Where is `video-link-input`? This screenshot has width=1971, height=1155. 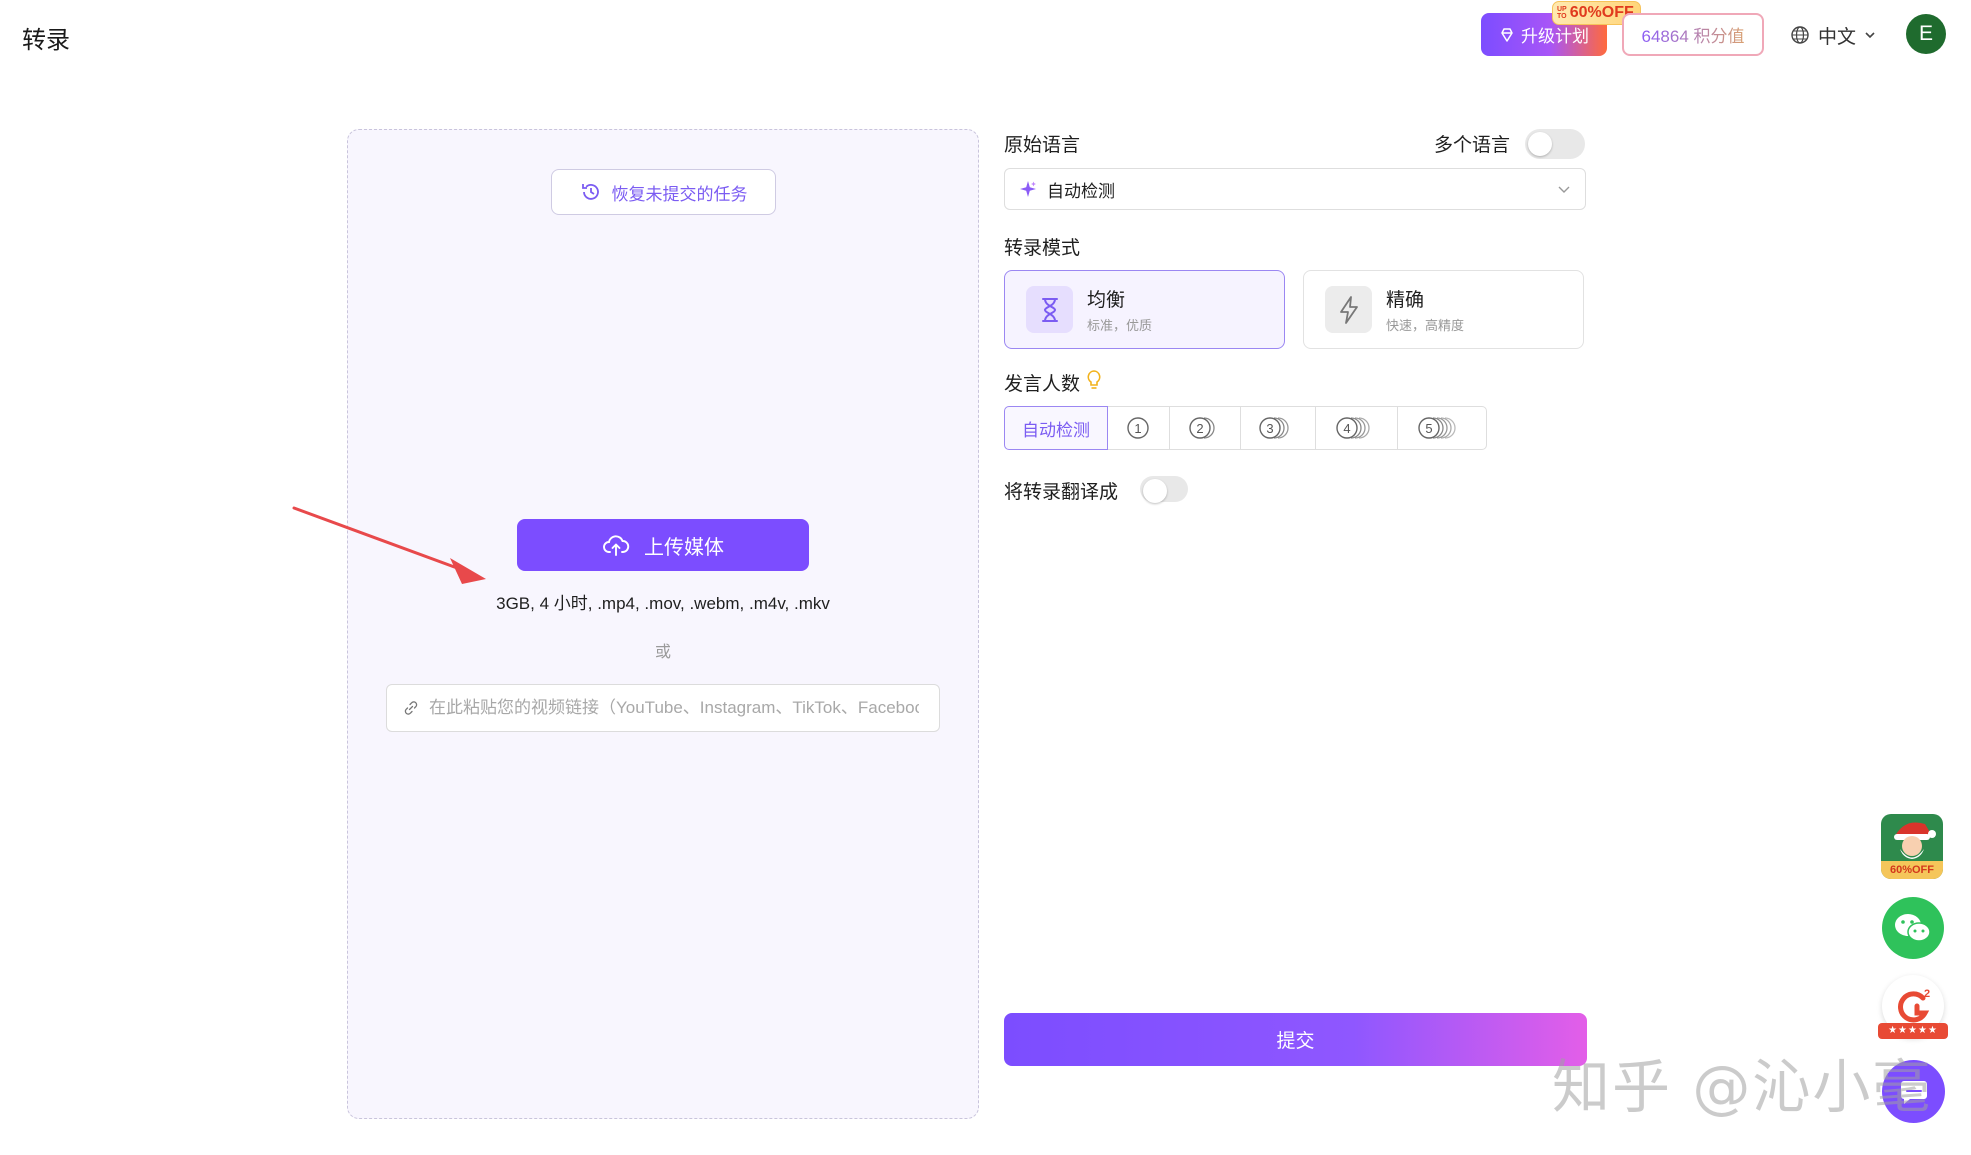 video-link-input is located at coordinates (674, 708).